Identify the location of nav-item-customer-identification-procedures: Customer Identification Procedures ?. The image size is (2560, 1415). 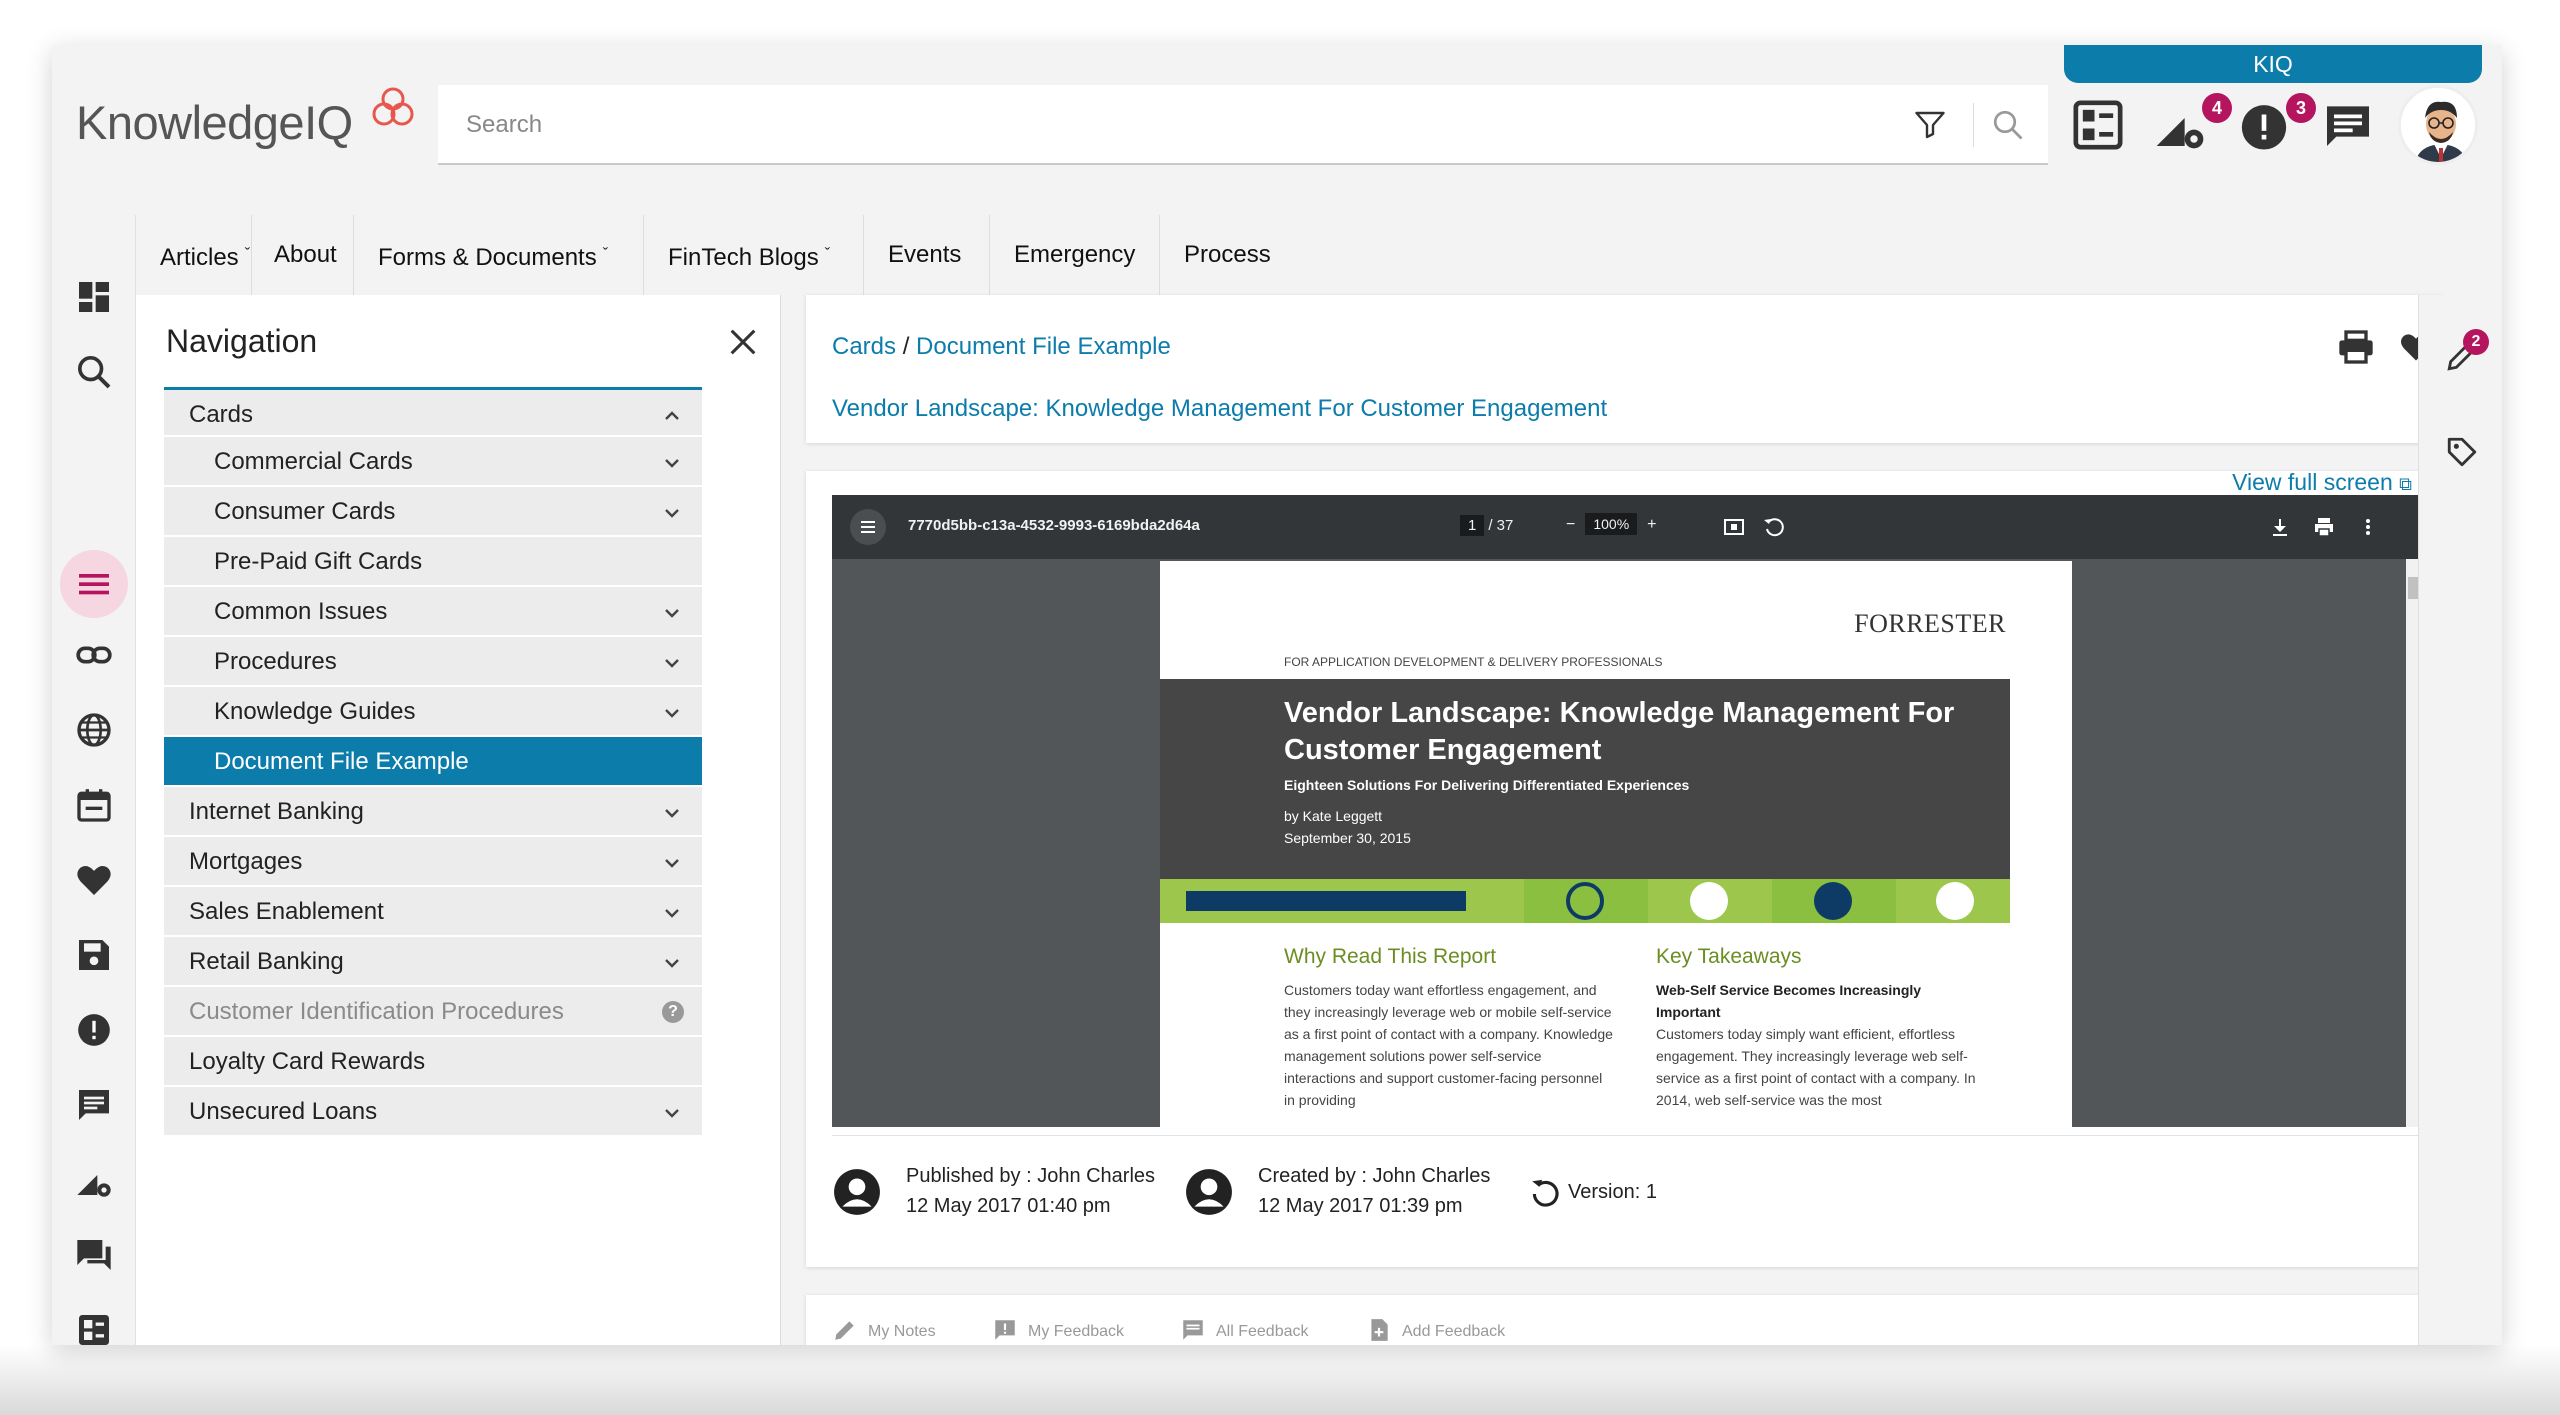
(433, 1012).